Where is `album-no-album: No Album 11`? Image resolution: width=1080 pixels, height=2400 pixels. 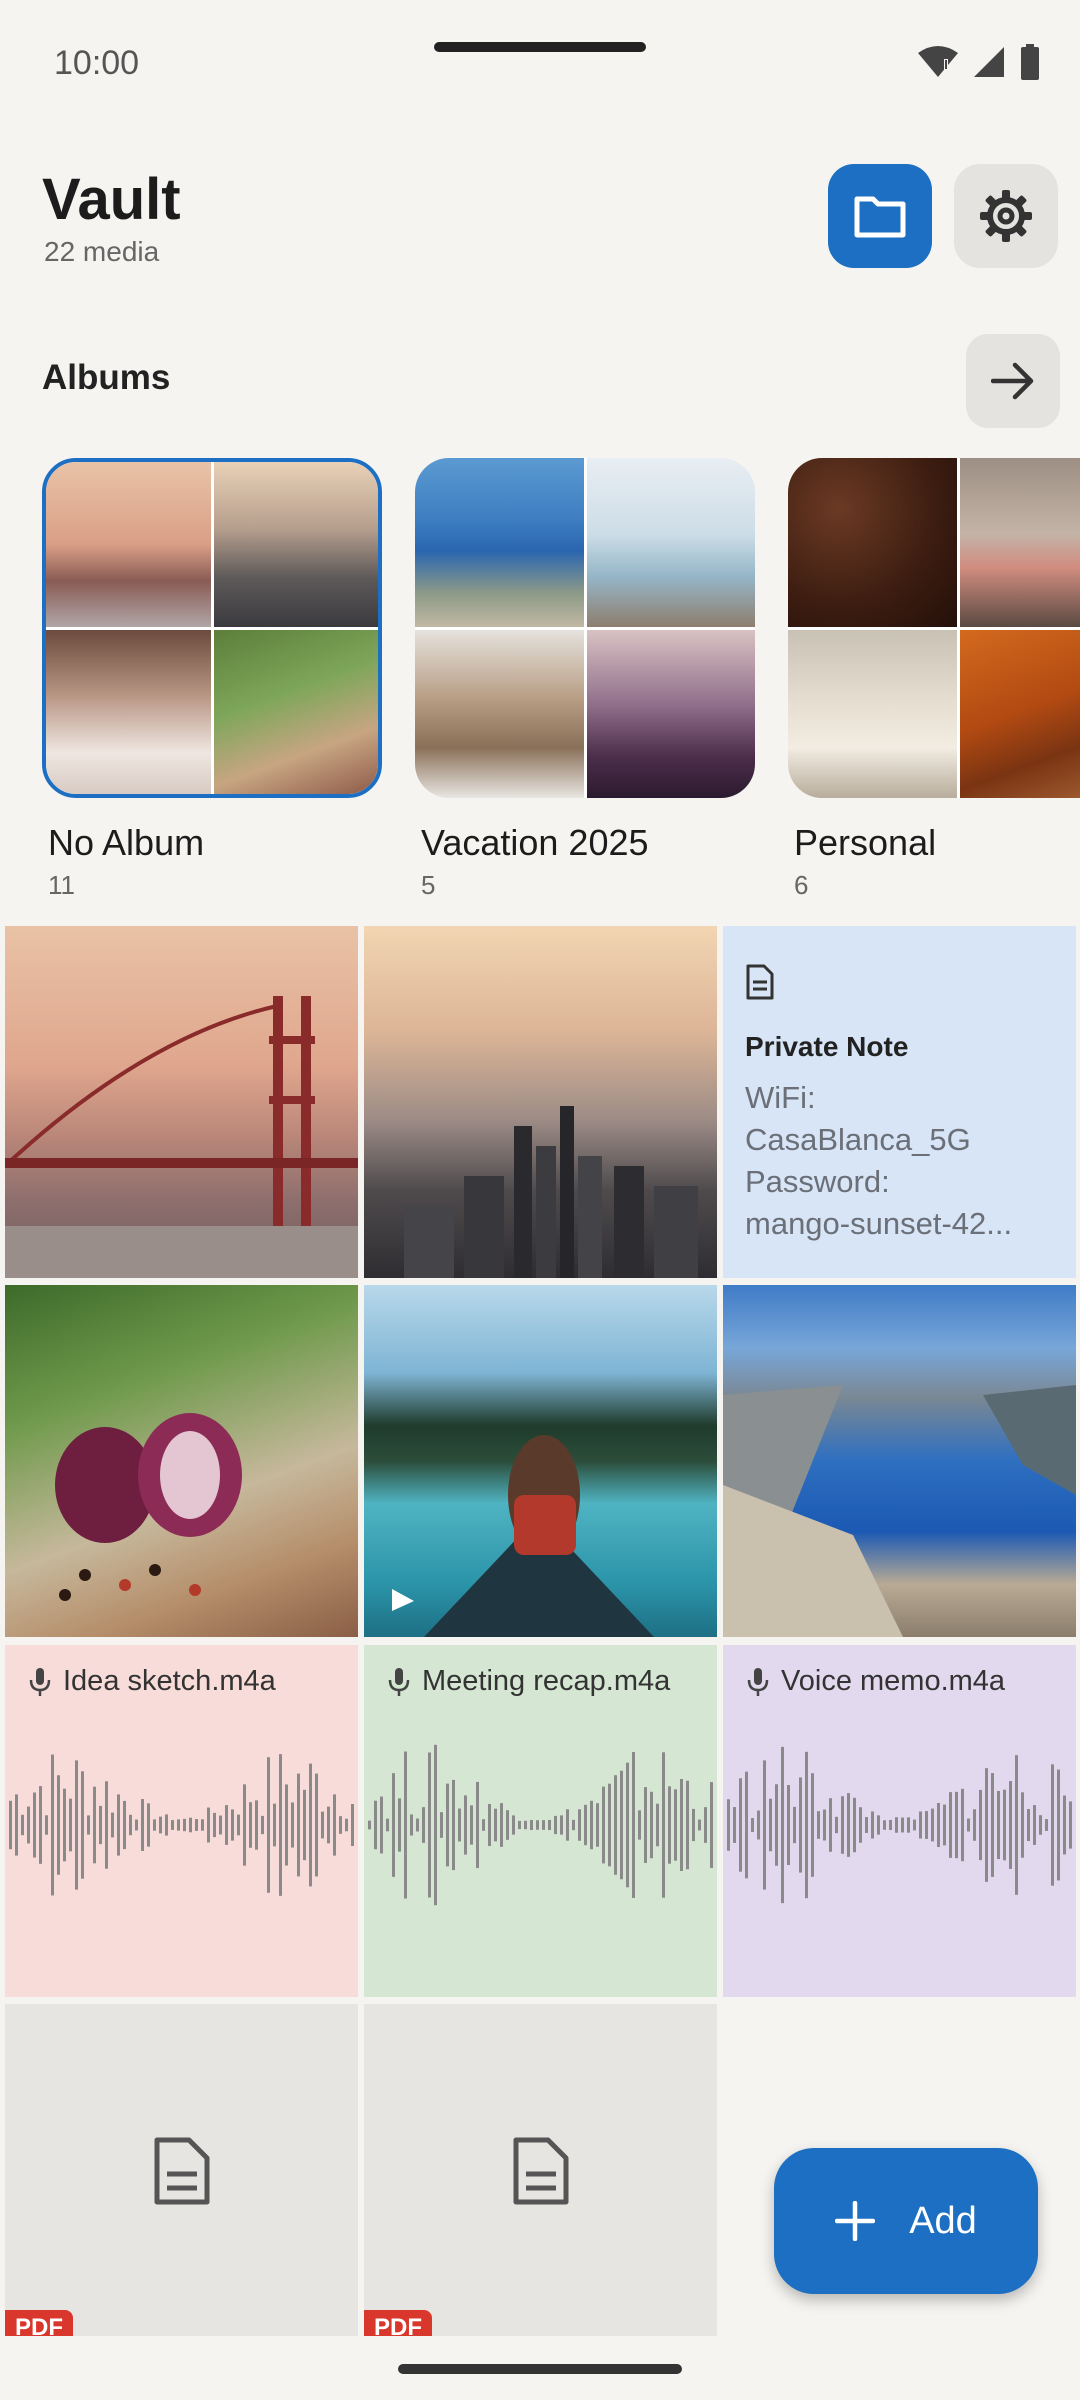 album-no-album: No Album 11 is located at coordinates (212, 679).